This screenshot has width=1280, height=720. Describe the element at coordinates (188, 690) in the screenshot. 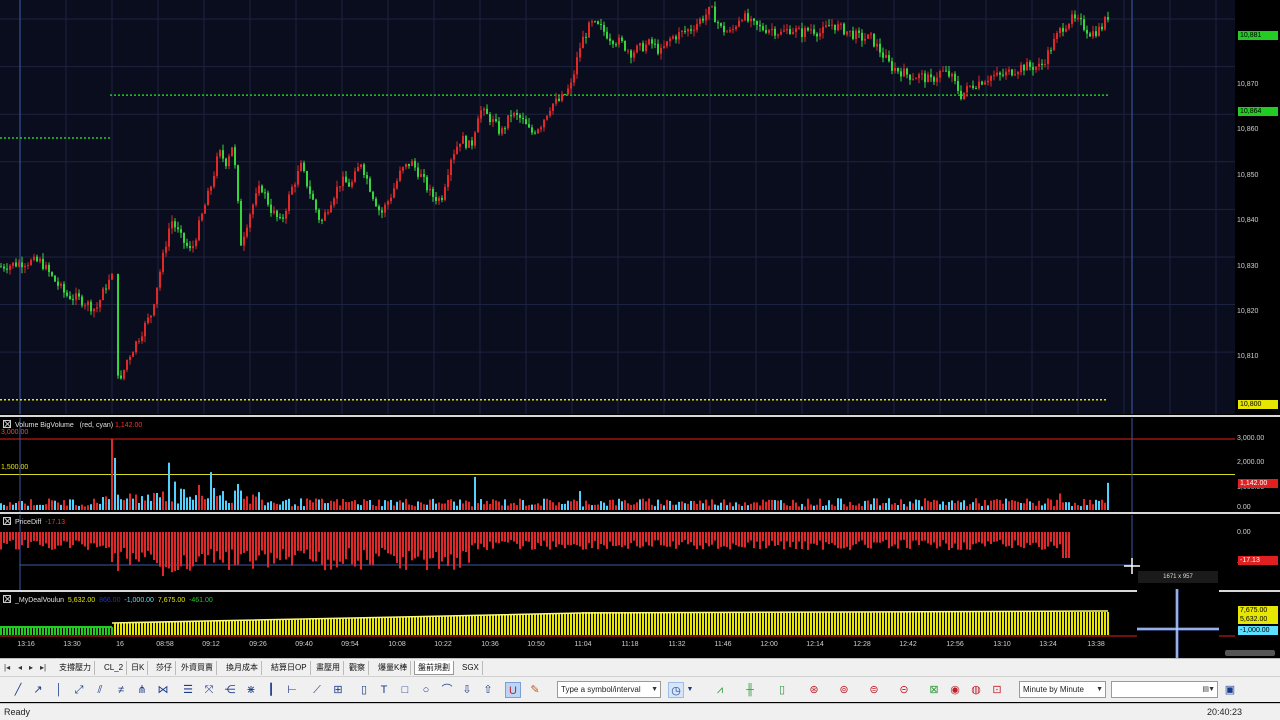

I see `fibonacci-icon: ☰` at that location.